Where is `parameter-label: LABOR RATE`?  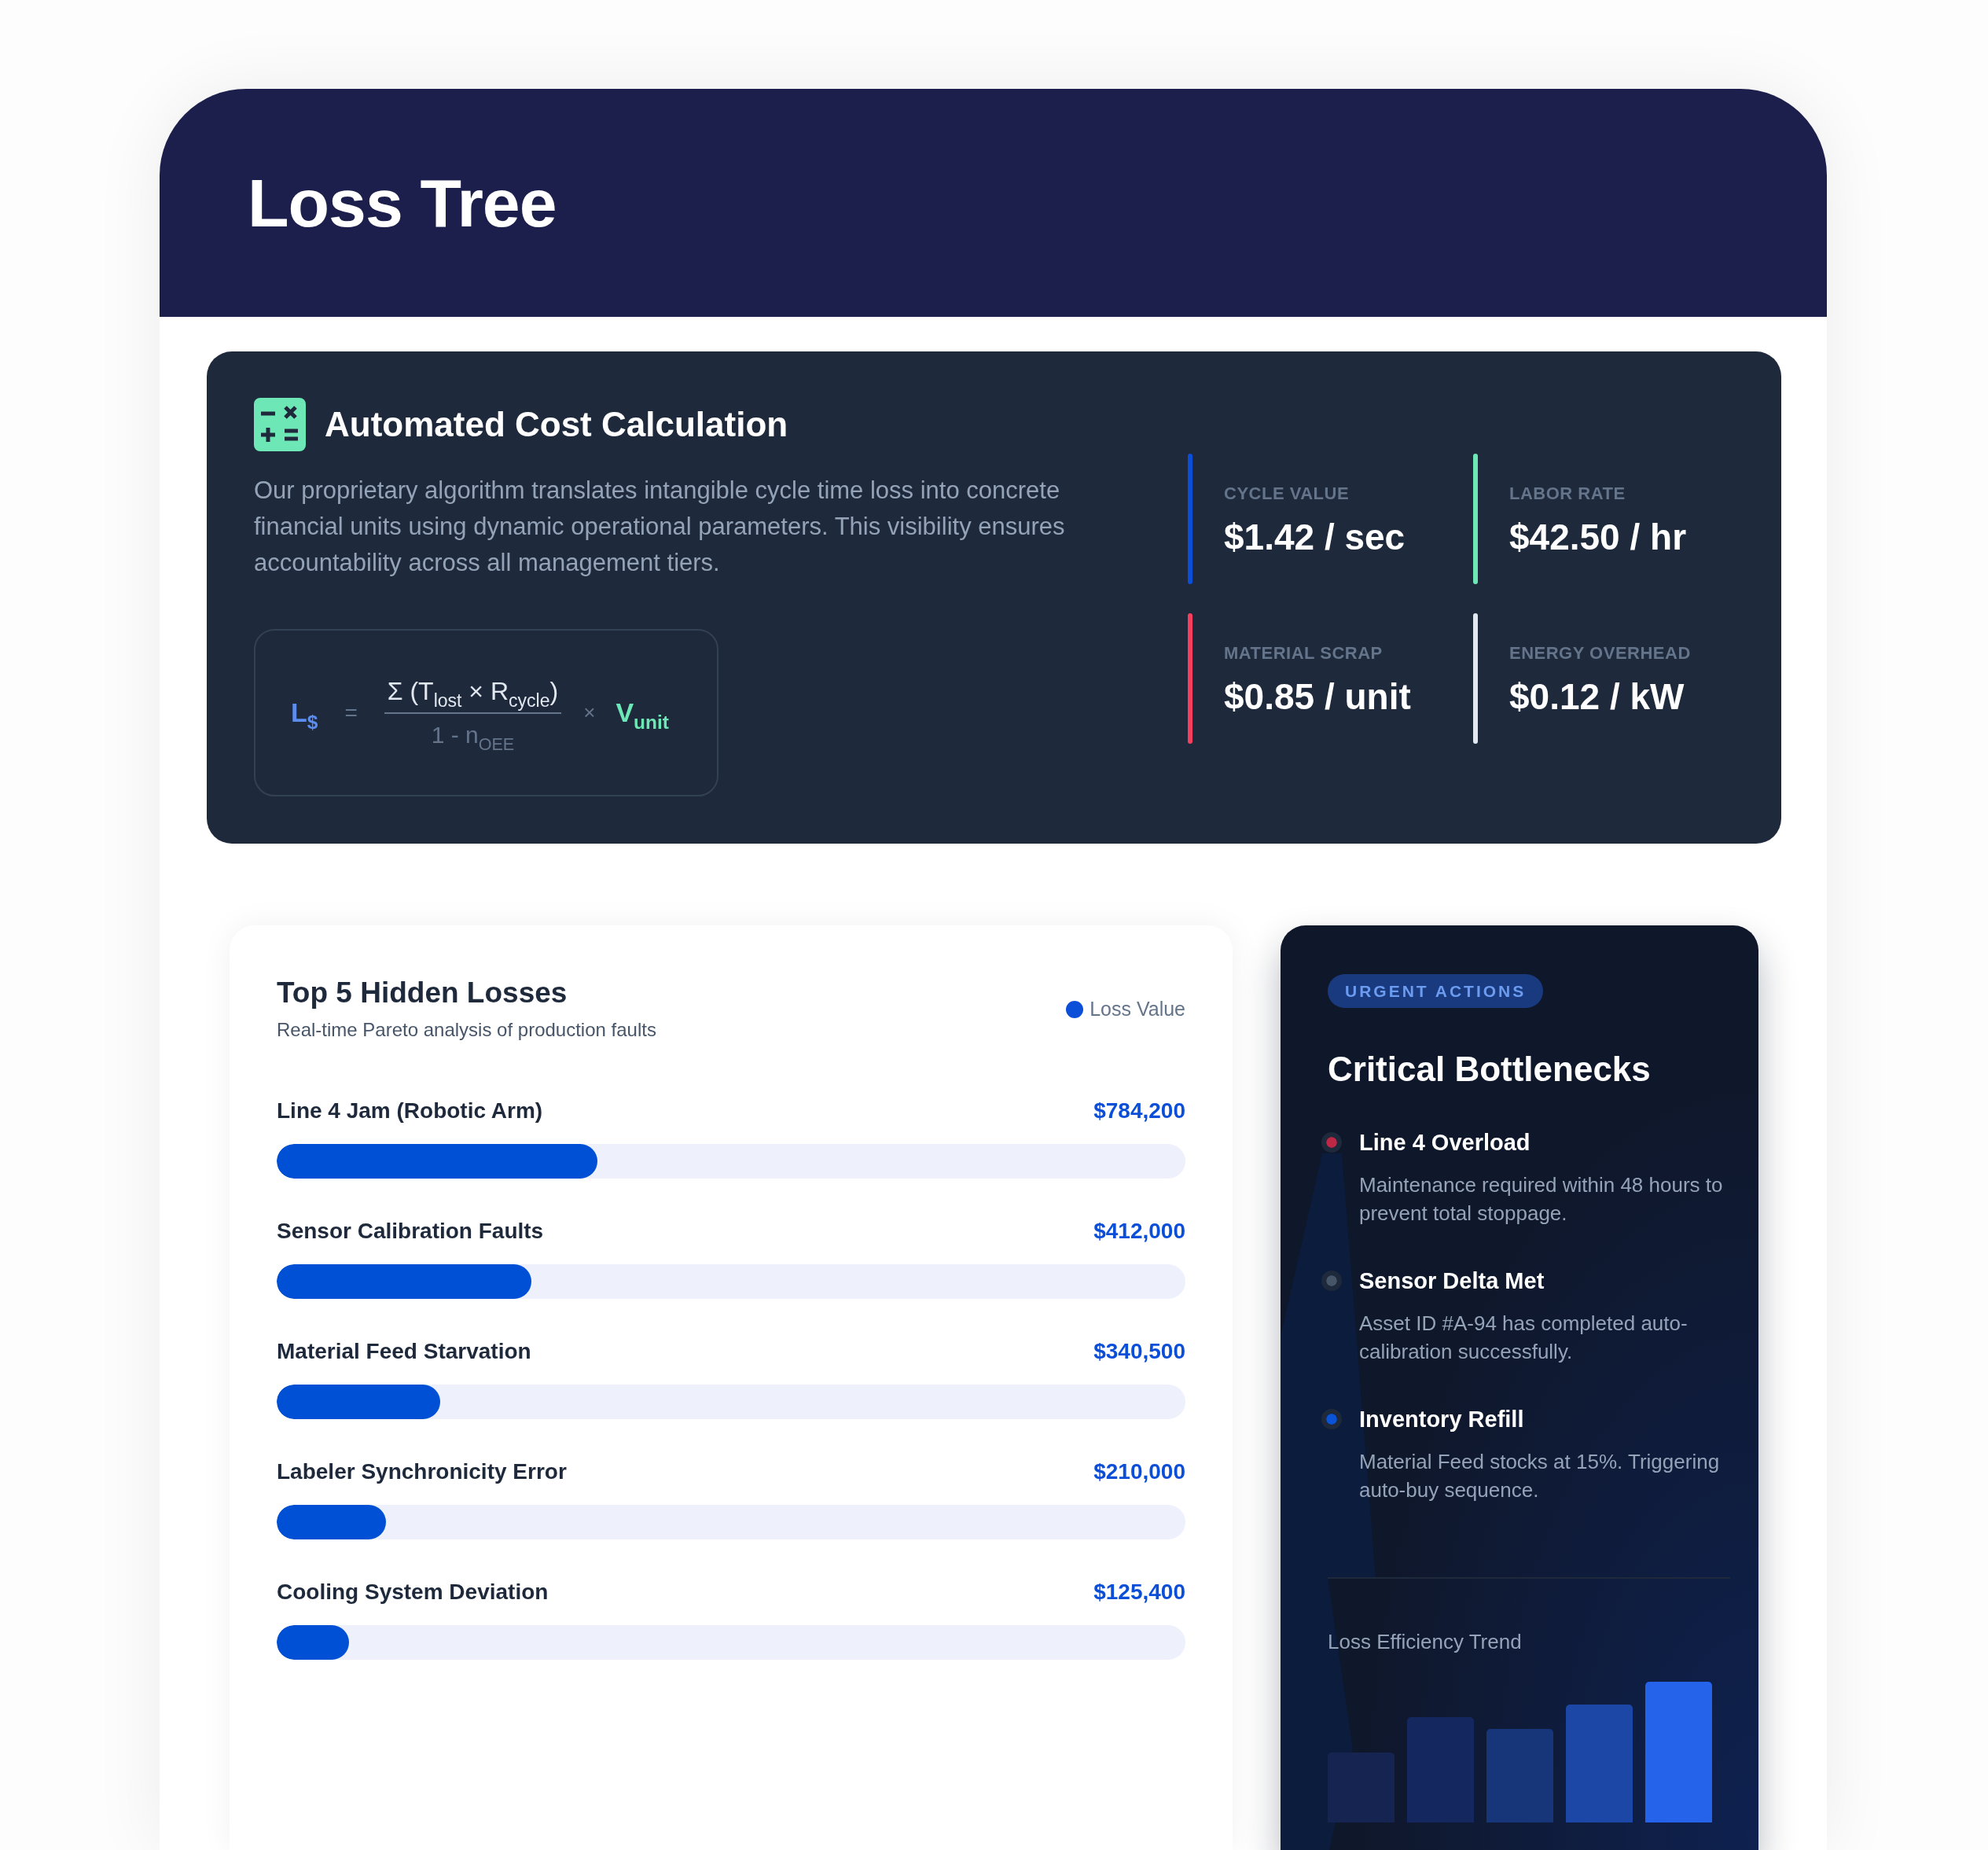 parameter-label: LABOR RATE is located at coordinates (1567, 494).